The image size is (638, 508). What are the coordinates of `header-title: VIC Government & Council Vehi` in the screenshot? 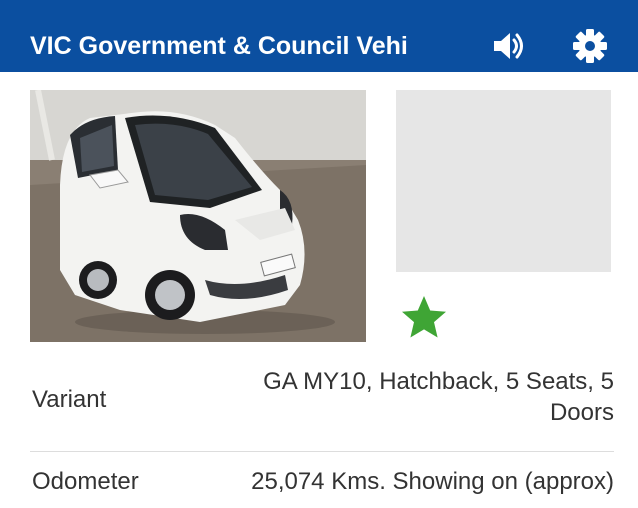 It's located at (219, 46).